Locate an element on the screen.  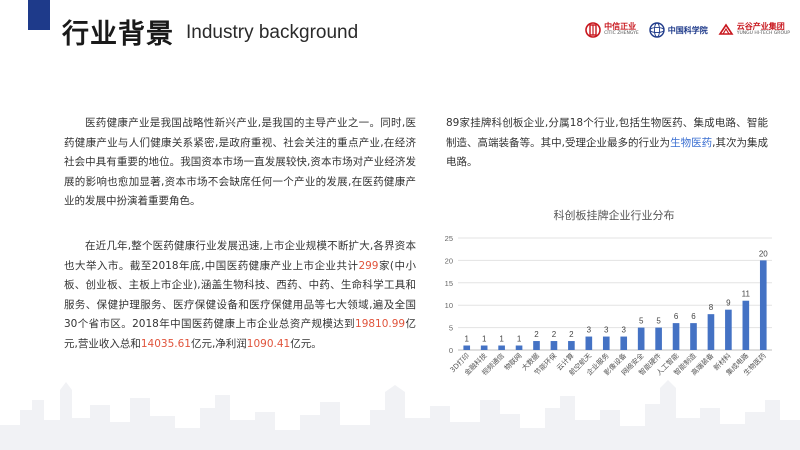
logo-subtitle: YUNGU HI-TECH GROUP is located at coordinates (763, 34).